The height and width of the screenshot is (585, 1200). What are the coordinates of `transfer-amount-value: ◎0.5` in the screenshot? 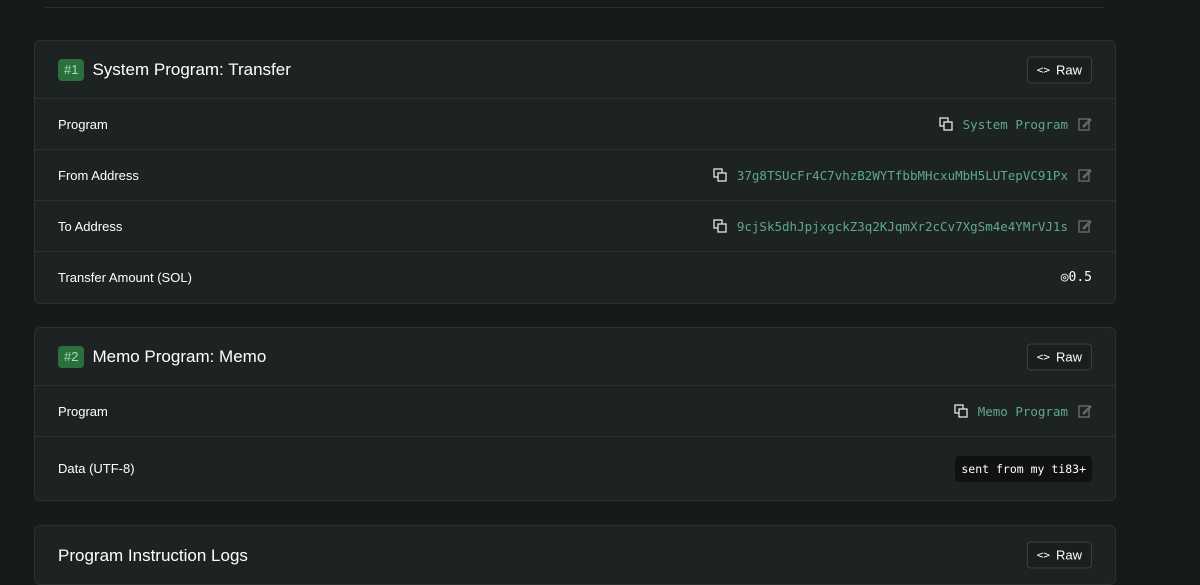 It's located at (1076, 277).